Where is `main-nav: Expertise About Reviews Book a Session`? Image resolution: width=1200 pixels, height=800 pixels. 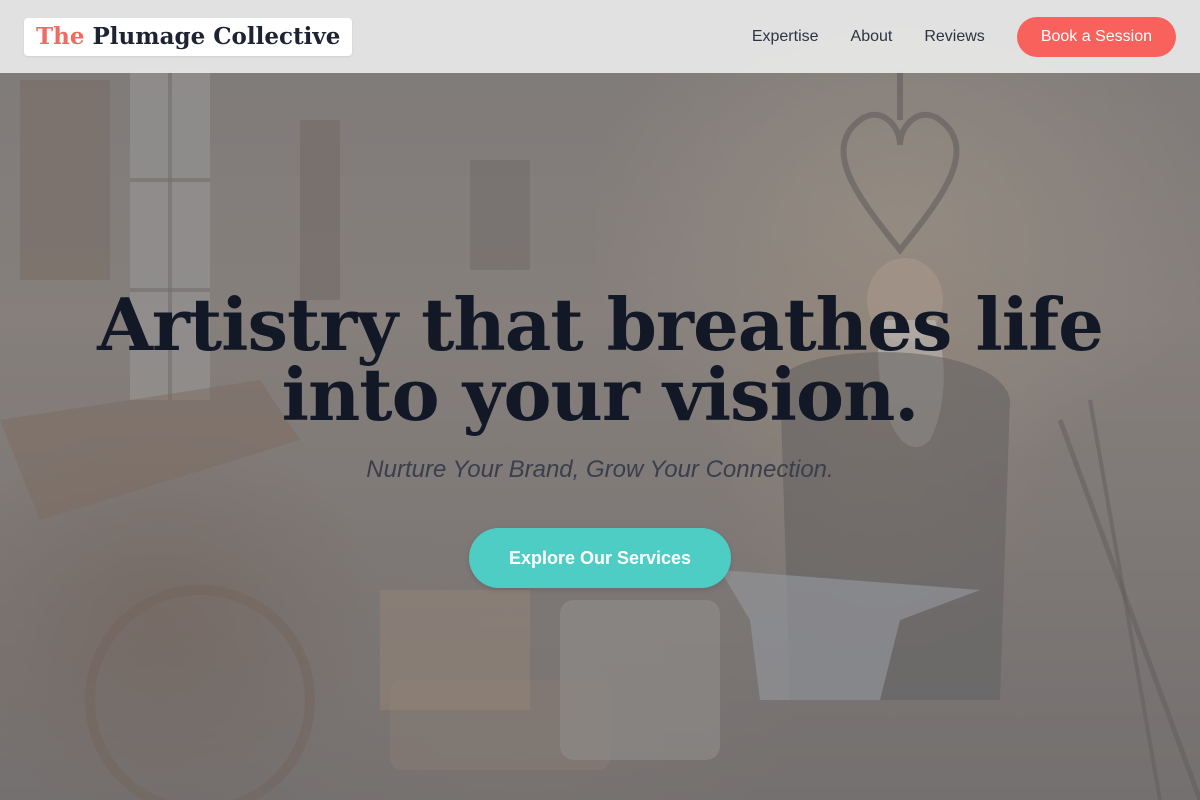 main-nav: Expertise About Reviews Book a Session is located at coordinates (964, 36).